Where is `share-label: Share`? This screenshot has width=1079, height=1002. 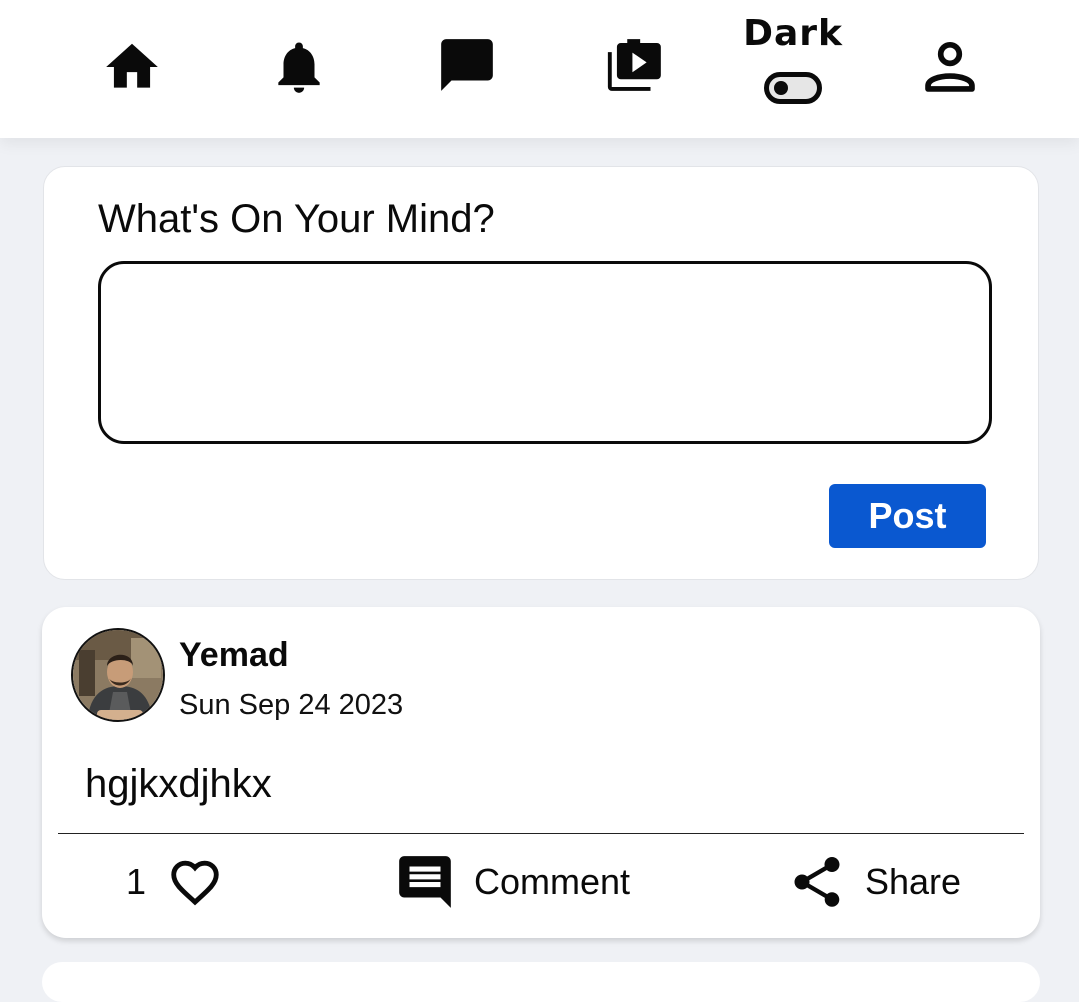
share-label: Share is located at coordinates (913, 881).